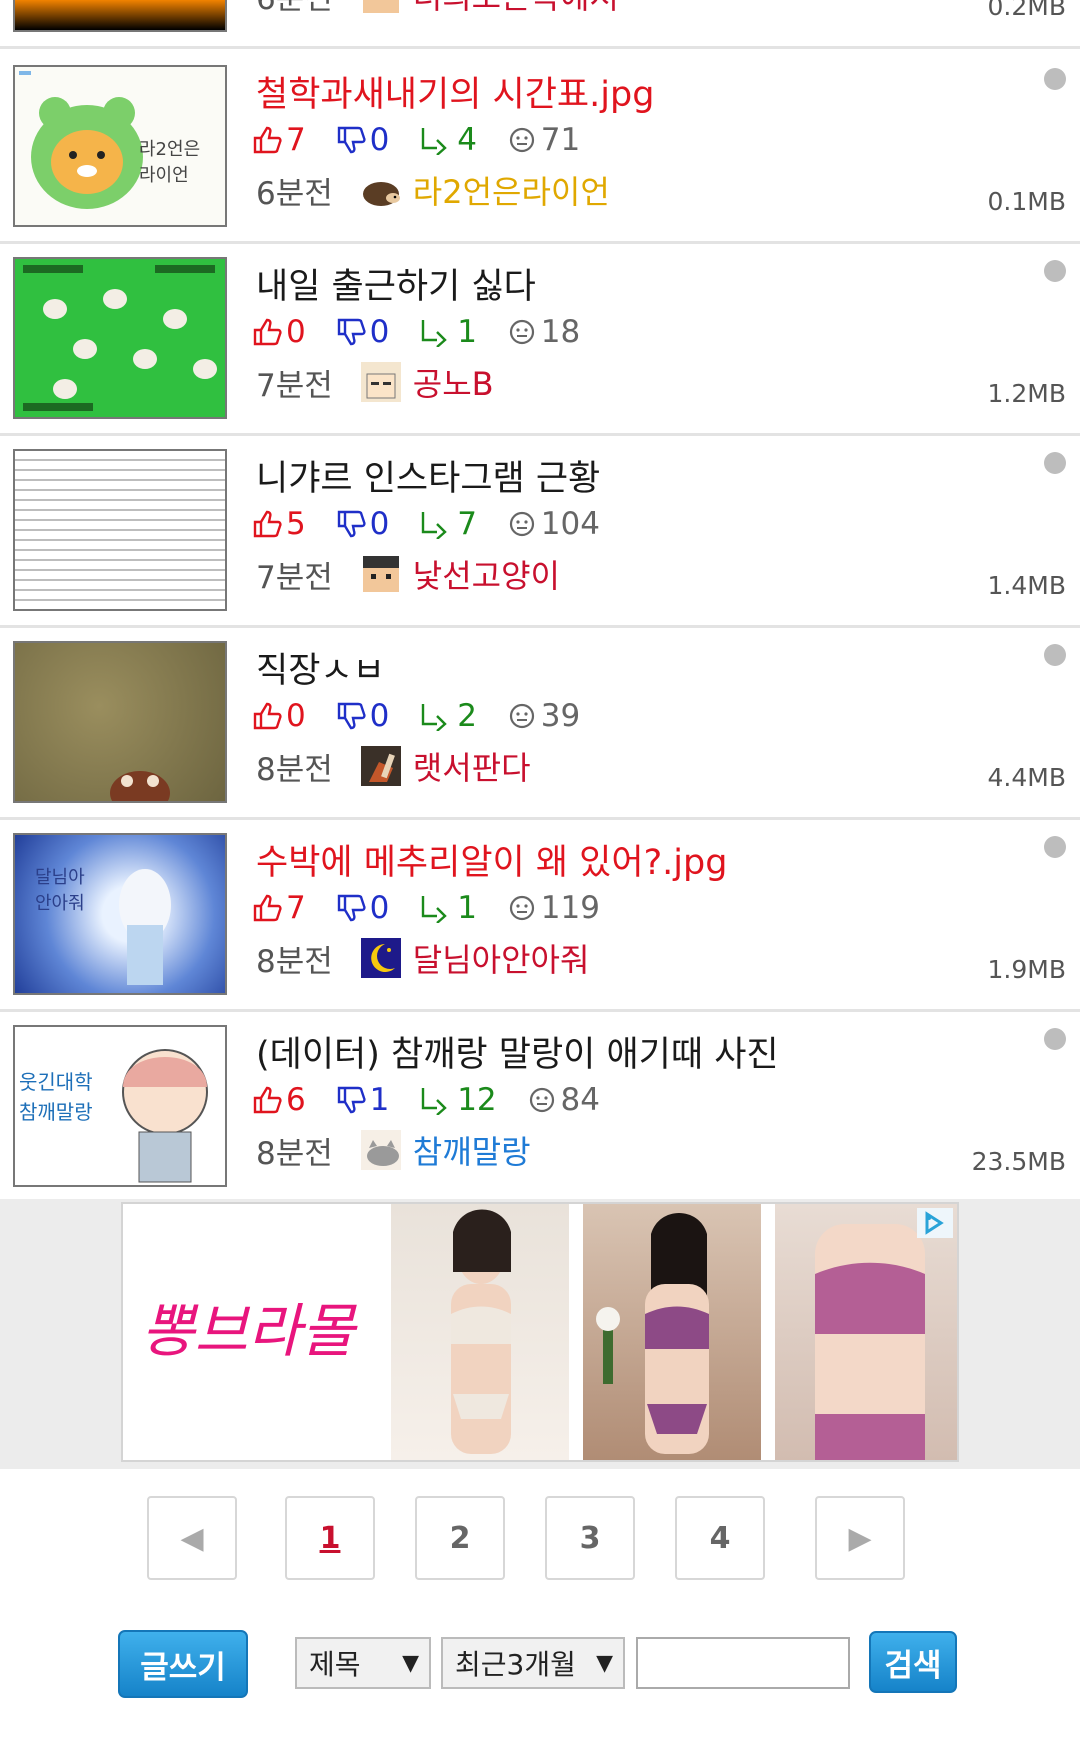  I want to click on page-button-1: 1, so click(330, 1538).